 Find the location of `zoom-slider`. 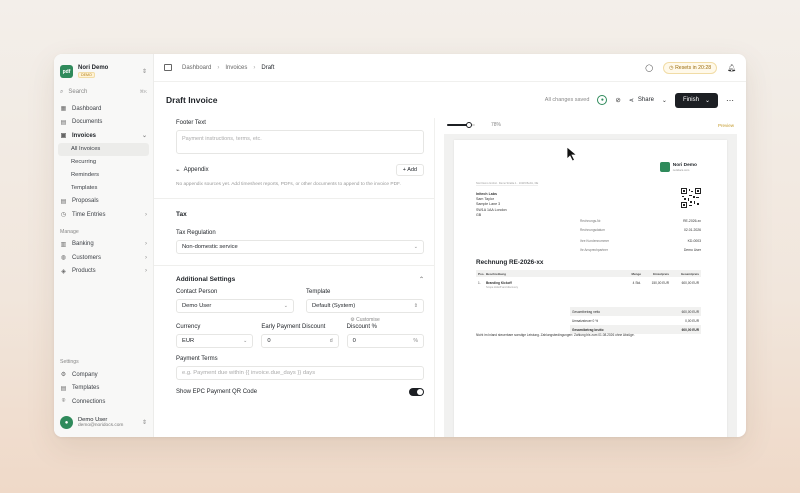

zoom-slider is located at coordinates (461, 124).